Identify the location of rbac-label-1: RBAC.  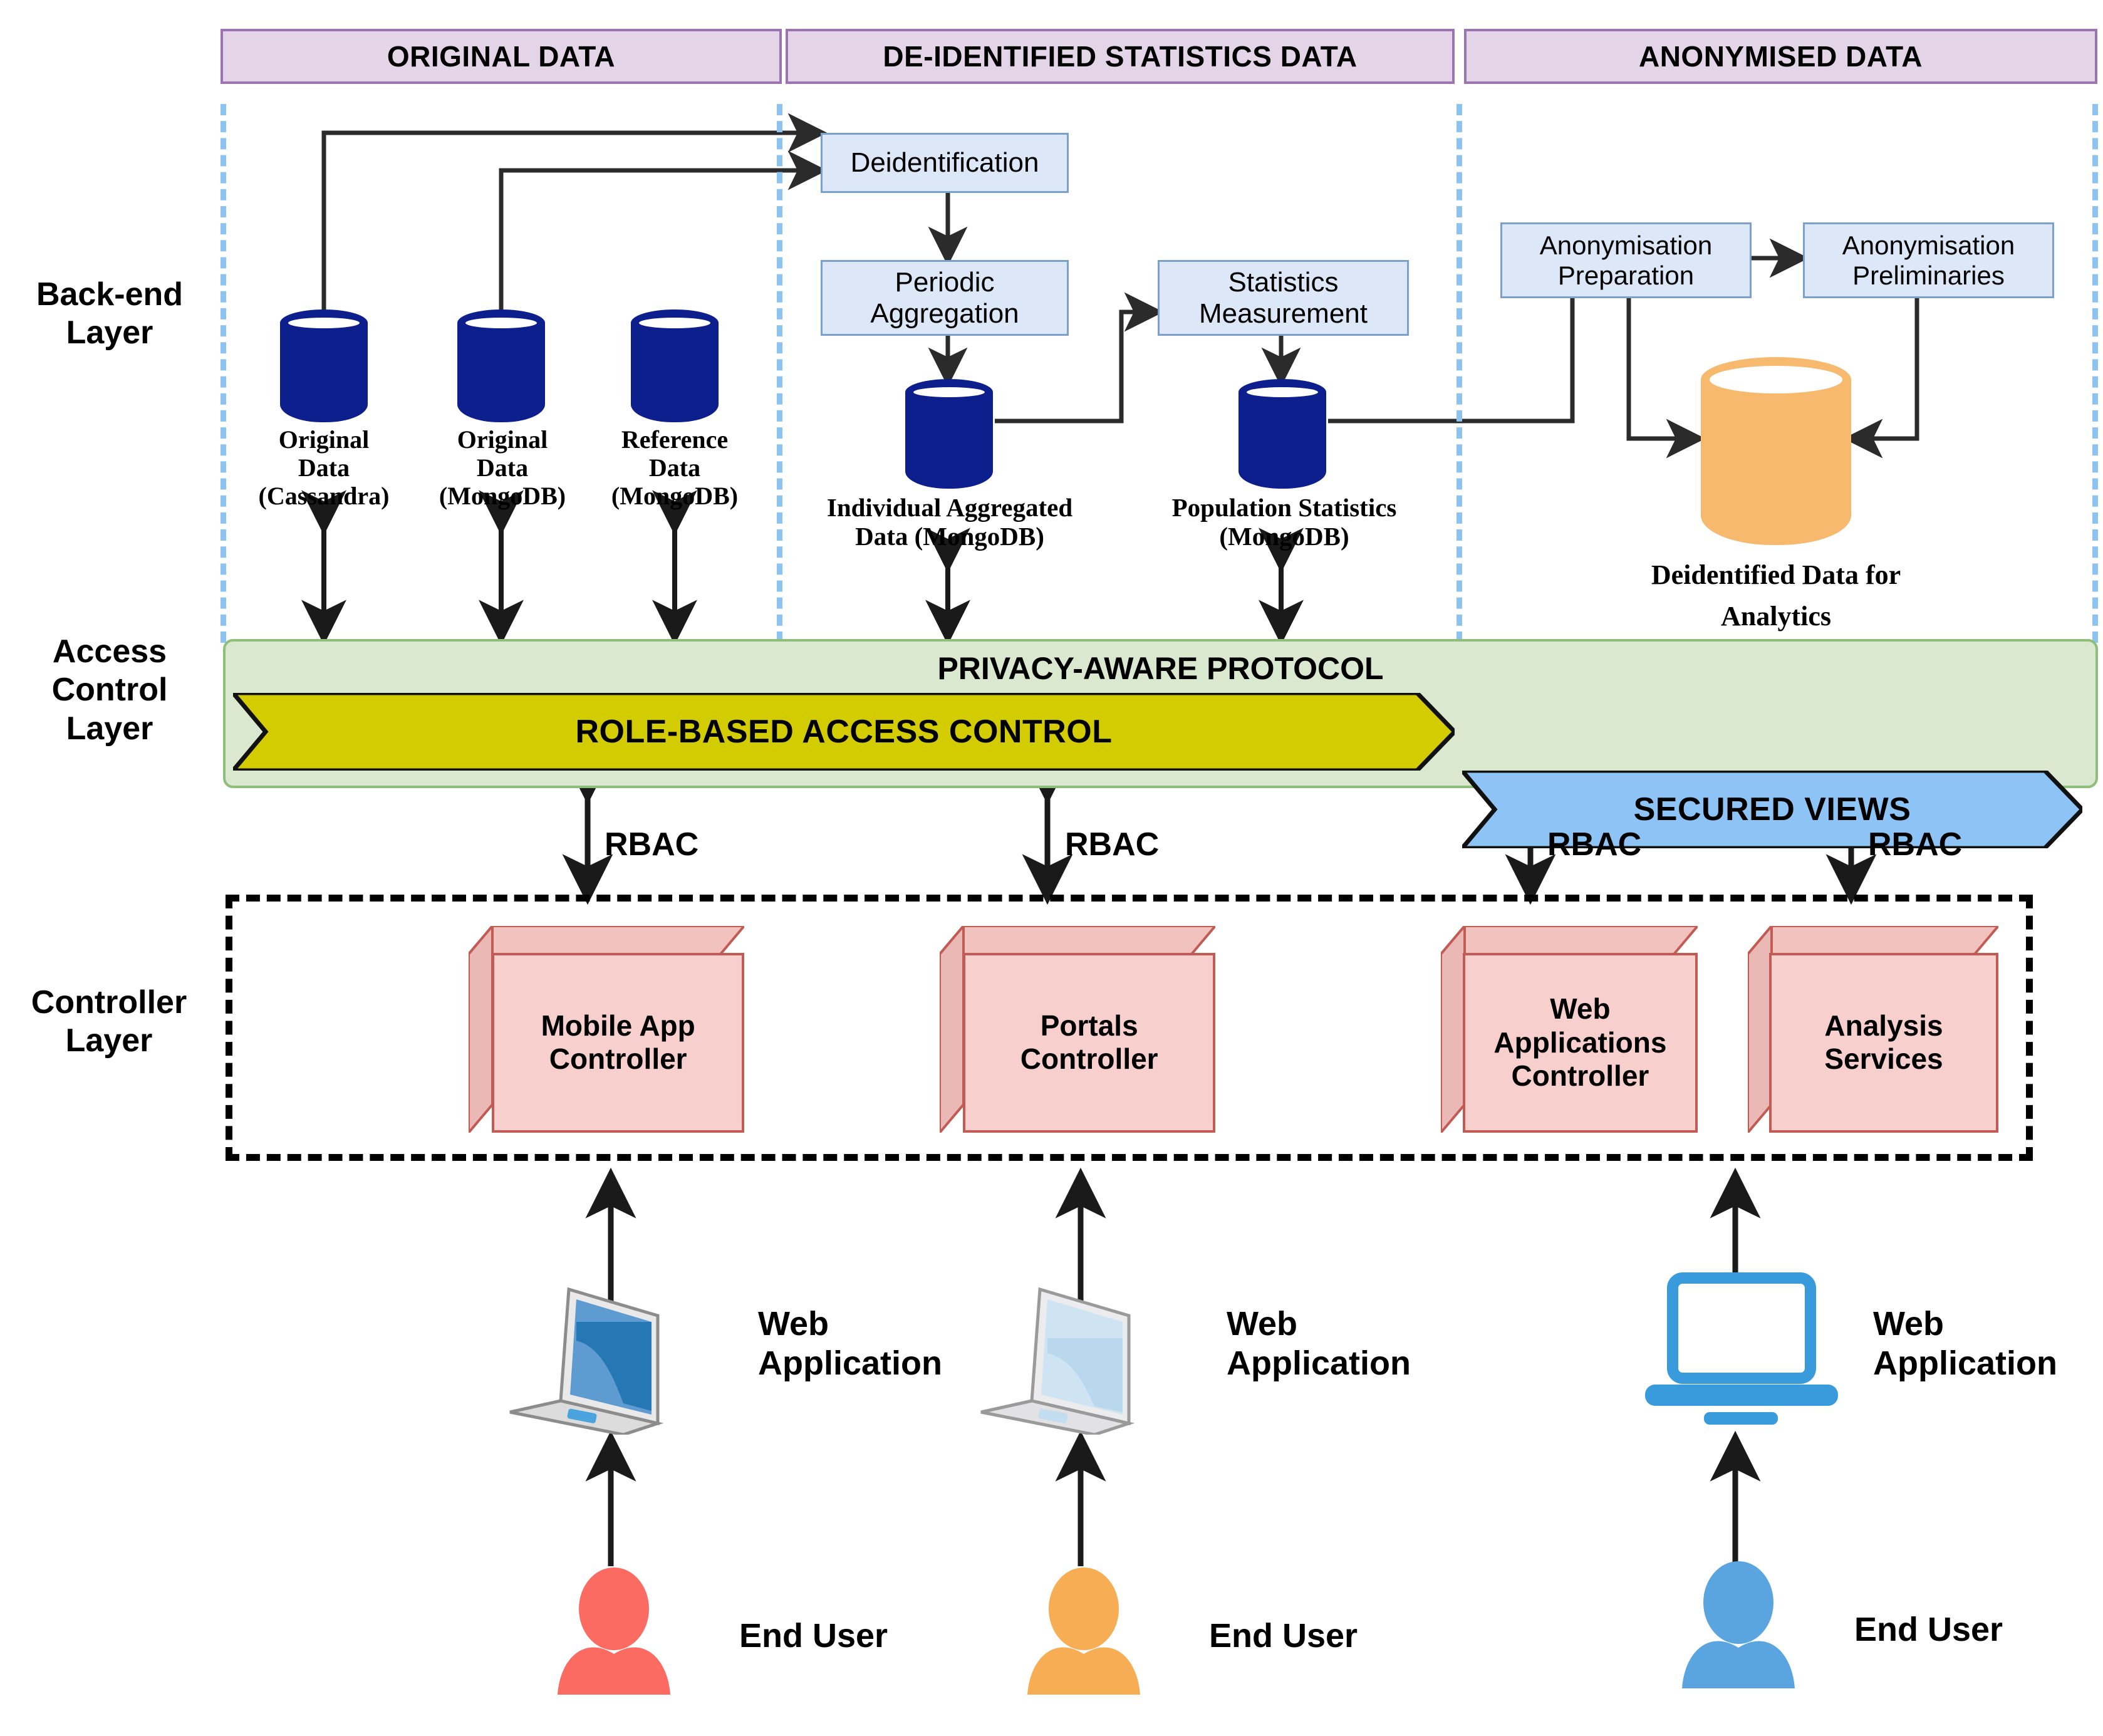
(652, 844).